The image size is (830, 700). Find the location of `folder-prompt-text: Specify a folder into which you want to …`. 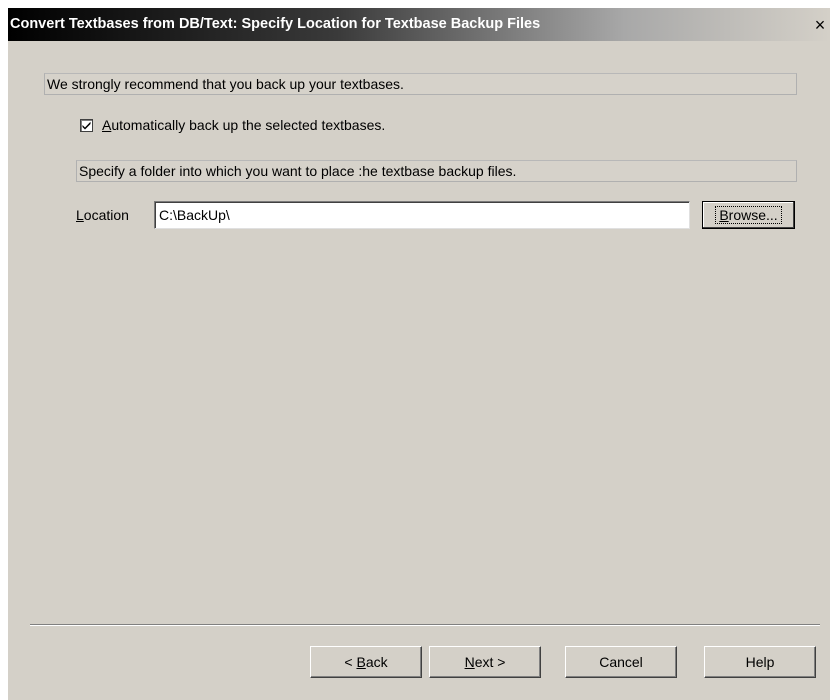

folder-prompt-text: Specify a folder into which you want to … is located at coordinates (436, 171).